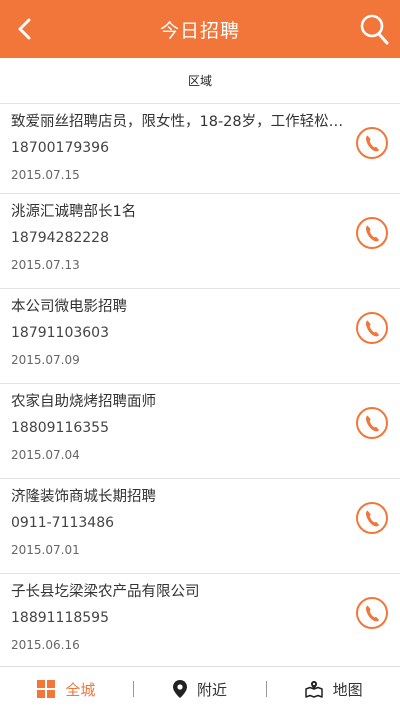  What do you see at coordinates (181, 122) in the screenshot?
I see `job-title: 致爱丽丝招聘店员，限女性，18-28岁，工作轻松待遇优厚` at bounding box center [181, 122].